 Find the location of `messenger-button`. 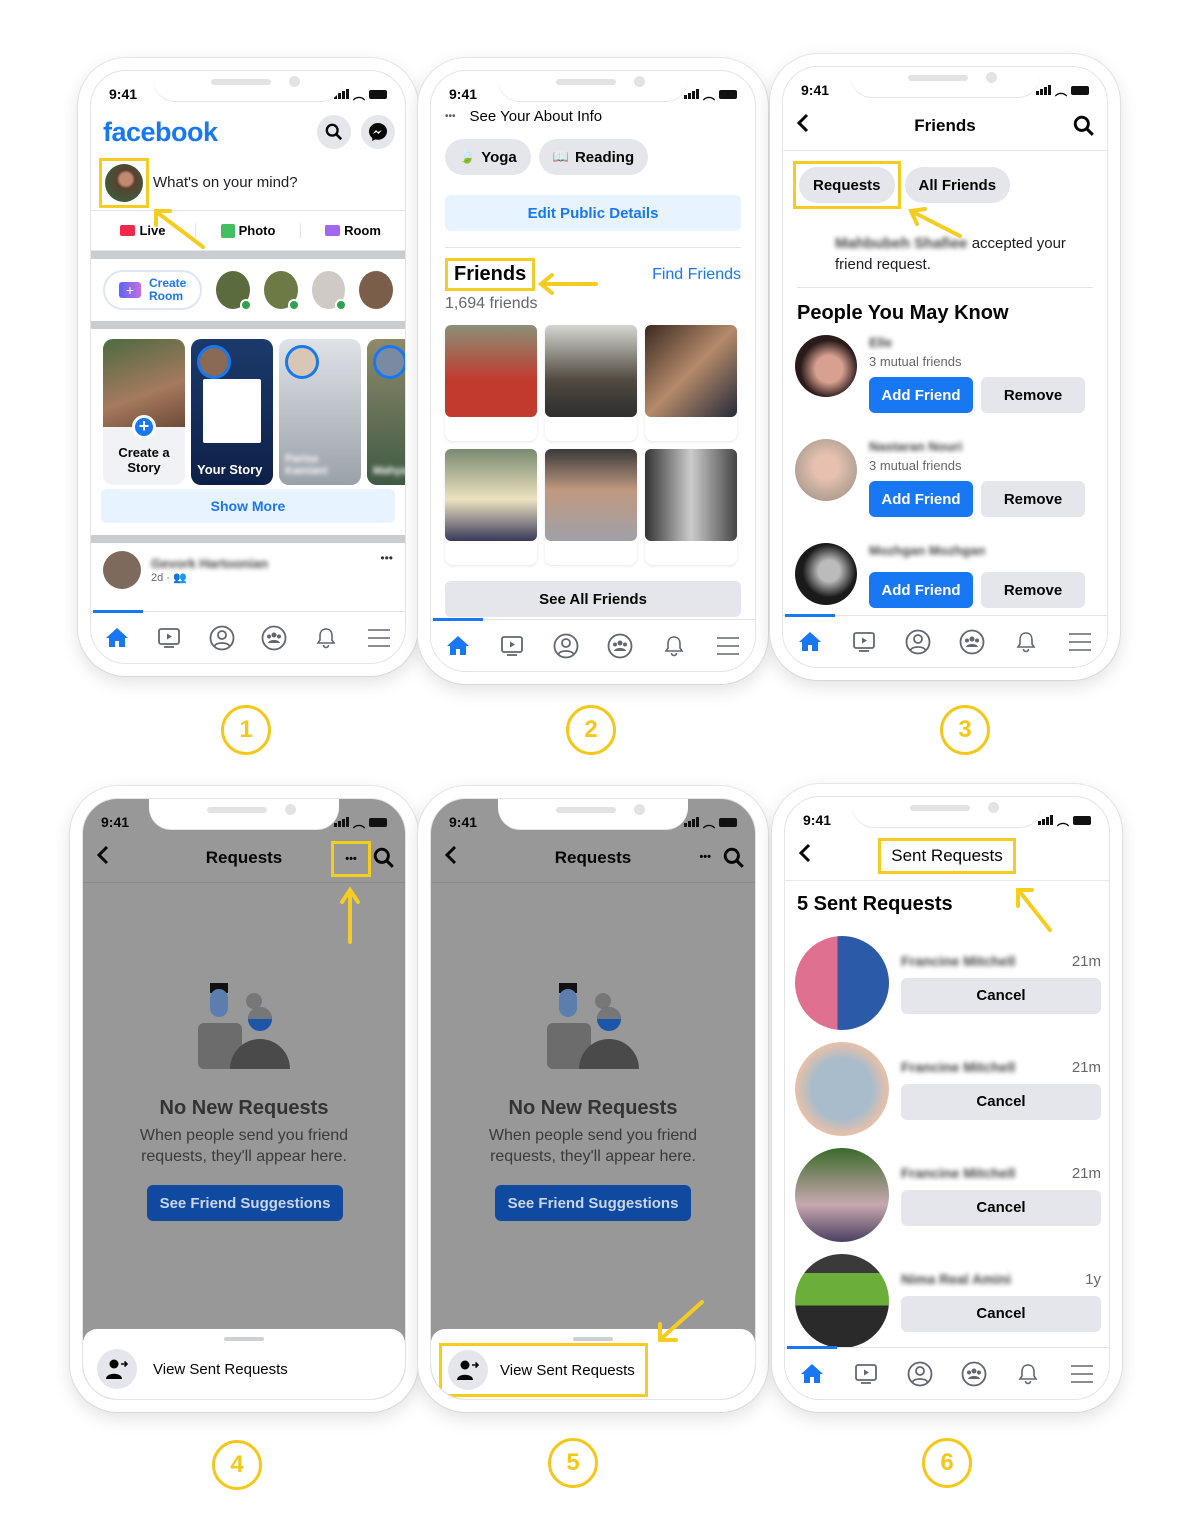

messenger-button is located at coordinates (378, 132).